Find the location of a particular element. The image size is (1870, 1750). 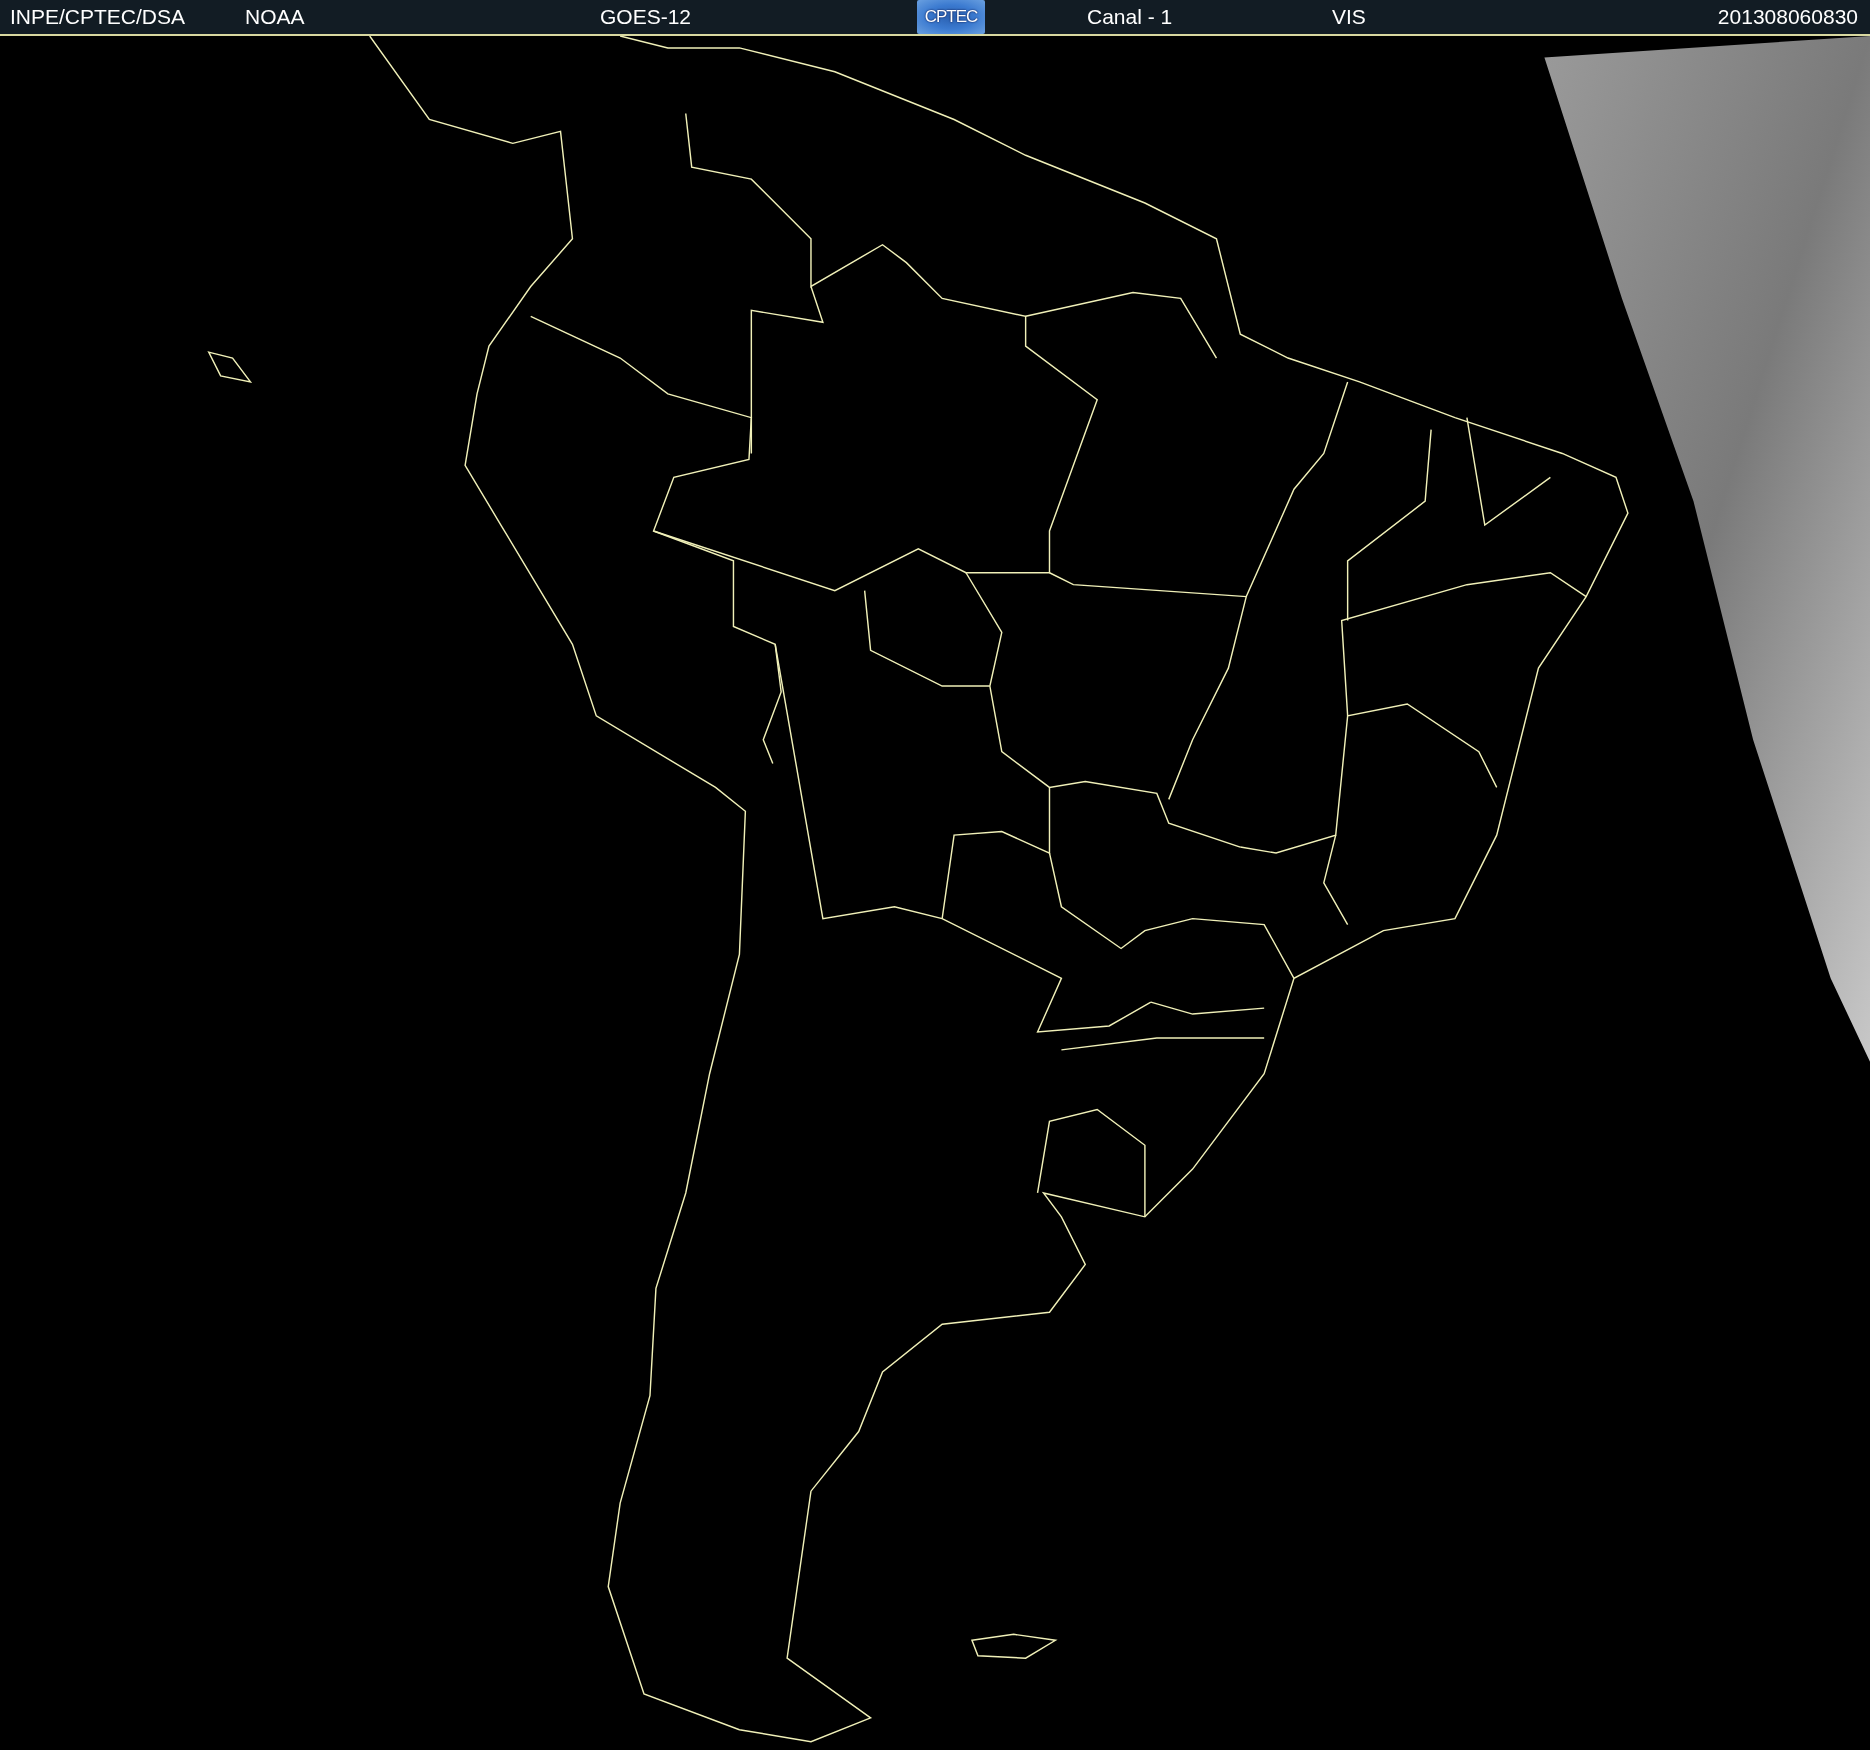

header-label: INPE/CPTEC/DSA is located at coordinates (98, 17).